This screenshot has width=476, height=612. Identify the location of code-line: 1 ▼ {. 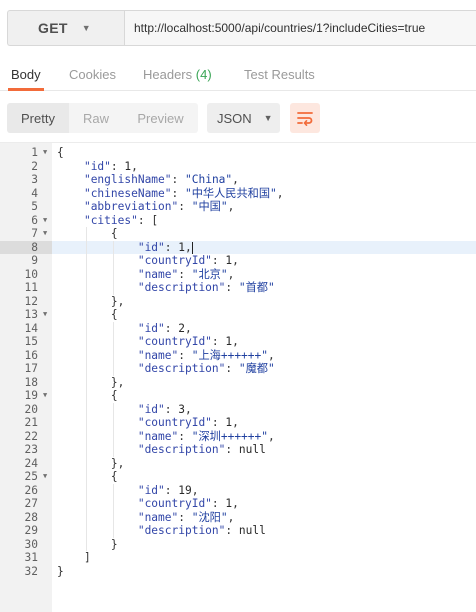
(238, 153).